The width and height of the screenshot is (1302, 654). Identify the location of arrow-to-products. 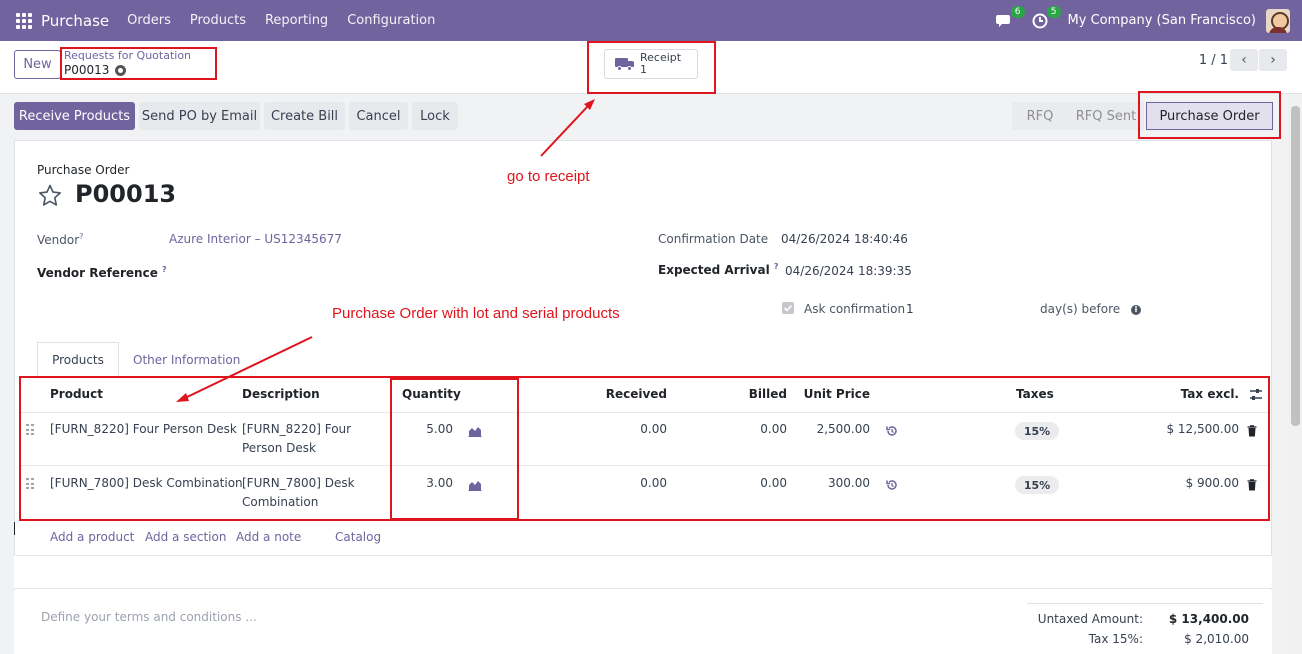
(248, 367).